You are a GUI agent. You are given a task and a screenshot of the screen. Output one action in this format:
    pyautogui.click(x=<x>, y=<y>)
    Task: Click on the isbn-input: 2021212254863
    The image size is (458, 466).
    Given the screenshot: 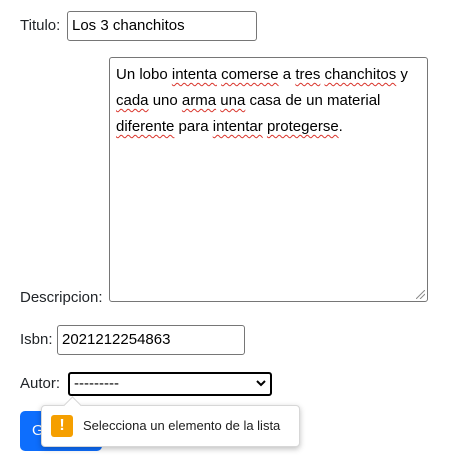 What is the action you would take?
    pyautogui.click(x=151, y=340)
    